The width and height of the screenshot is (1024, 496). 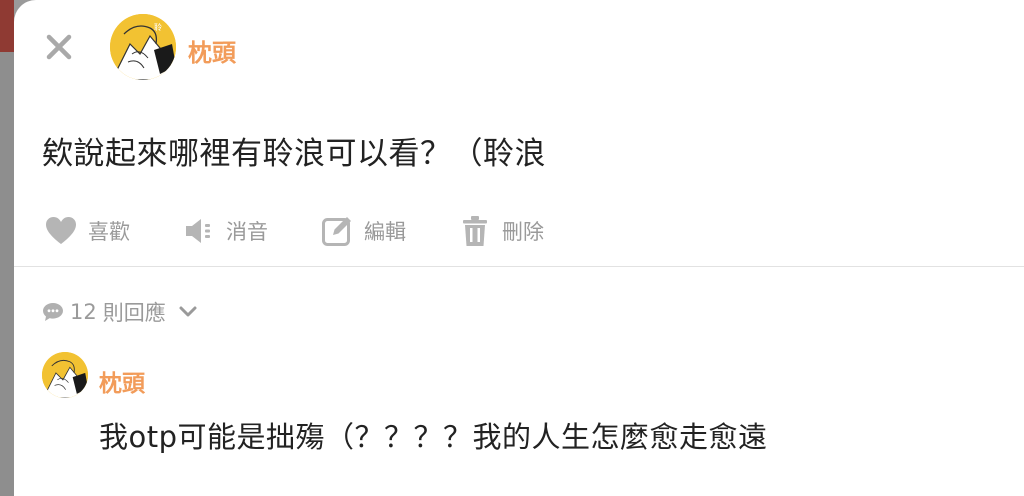 What do you see at coordinates (61, 230) in the screenshot?
I see `heart-icon` at bounding box center [61, 230].